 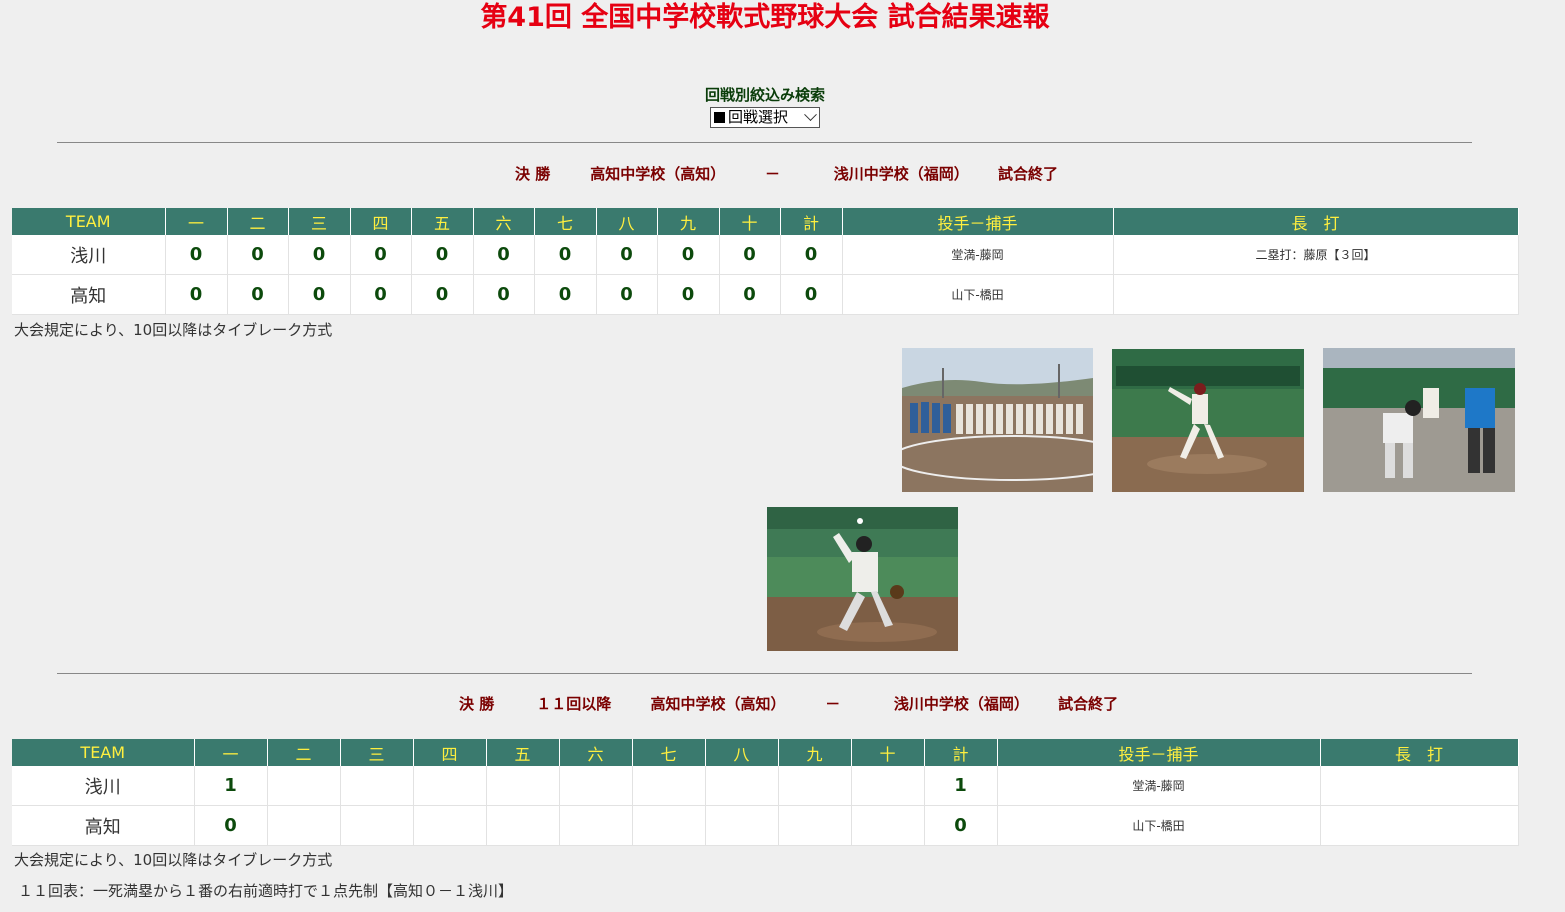 I want to click on game-round: 決 勝, so click(x=477, y=704).